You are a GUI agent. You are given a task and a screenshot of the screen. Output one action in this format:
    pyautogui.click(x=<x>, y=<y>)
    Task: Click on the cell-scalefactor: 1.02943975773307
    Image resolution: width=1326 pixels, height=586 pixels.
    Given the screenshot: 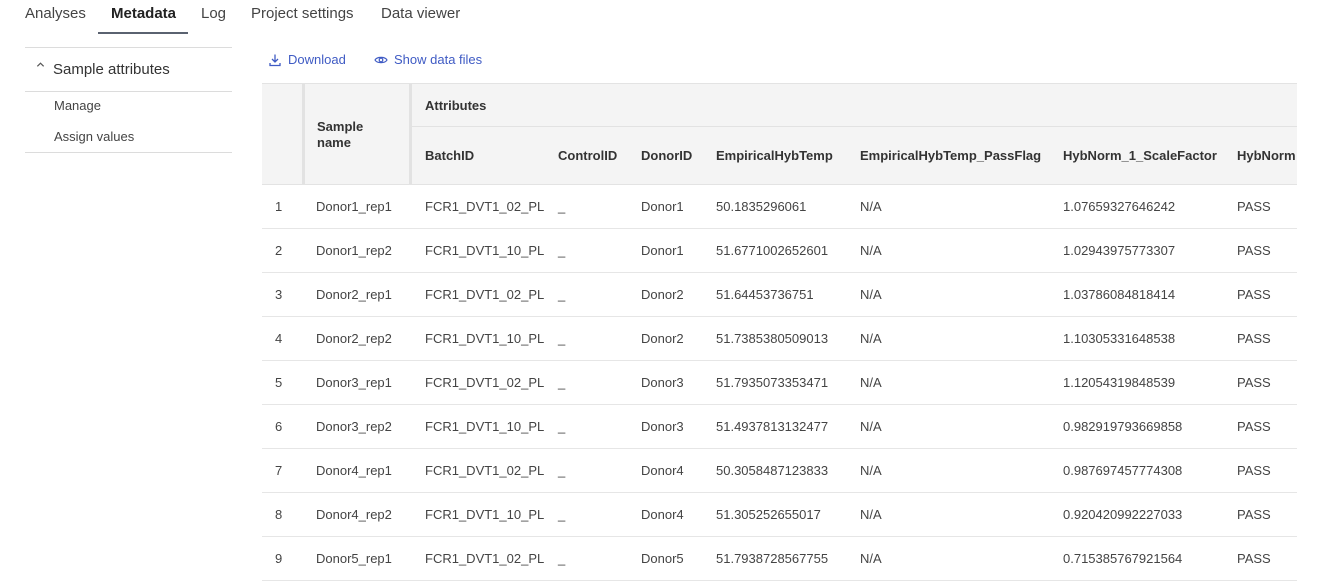 What is the action you would take?
    pyautogui.click(x=1119, y=250)
    